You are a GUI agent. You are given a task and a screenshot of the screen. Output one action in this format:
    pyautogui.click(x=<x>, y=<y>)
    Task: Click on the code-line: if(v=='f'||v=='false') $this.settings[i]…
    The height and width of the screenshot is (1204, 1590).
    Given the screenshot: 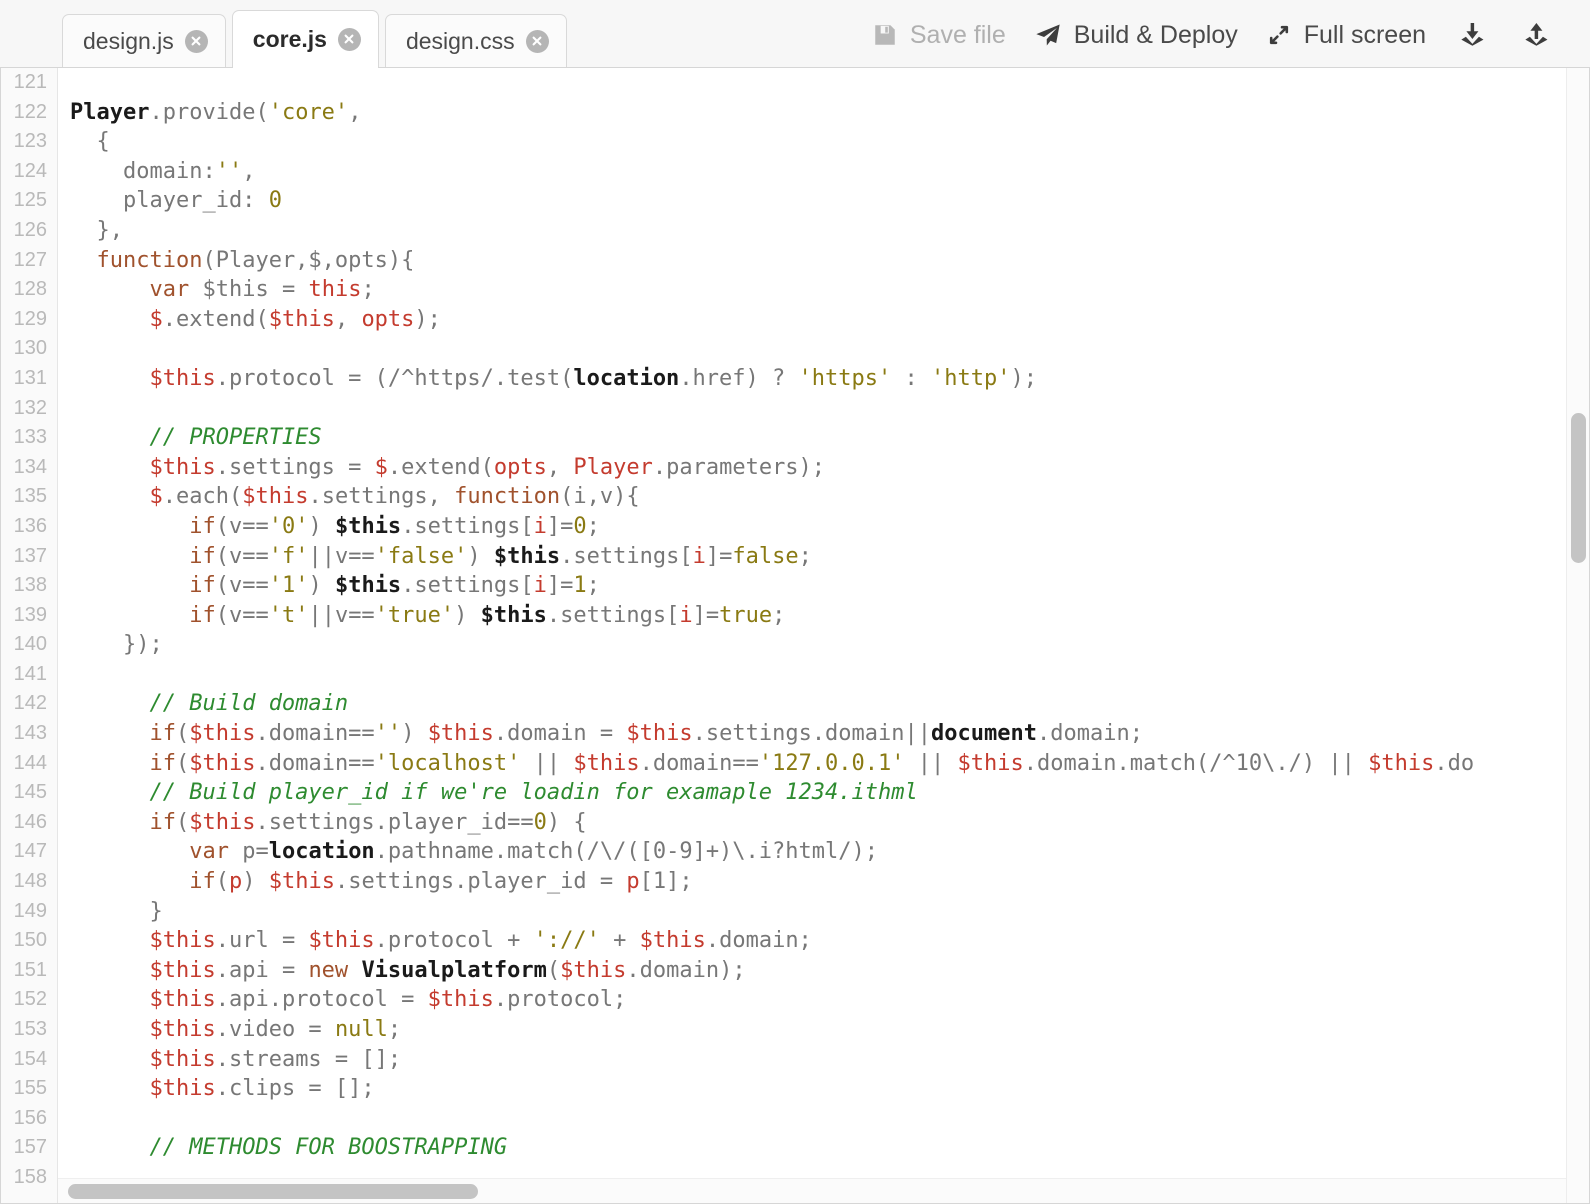 What is the action you would take?
    pyautogui.click(x=772, y=557)
    